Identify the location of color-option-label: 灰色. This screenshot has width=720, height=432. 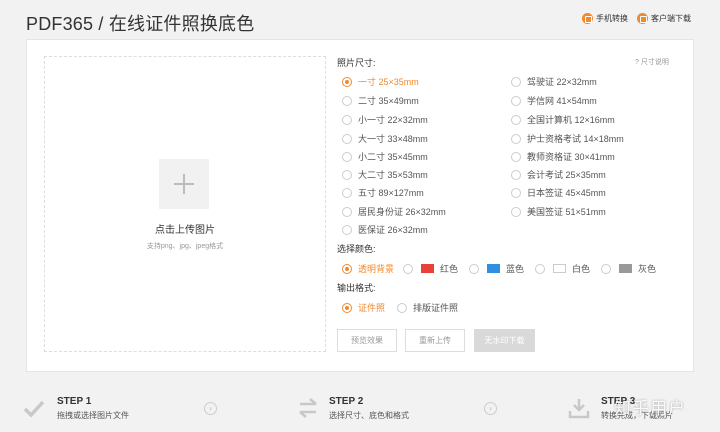
(647, 269).